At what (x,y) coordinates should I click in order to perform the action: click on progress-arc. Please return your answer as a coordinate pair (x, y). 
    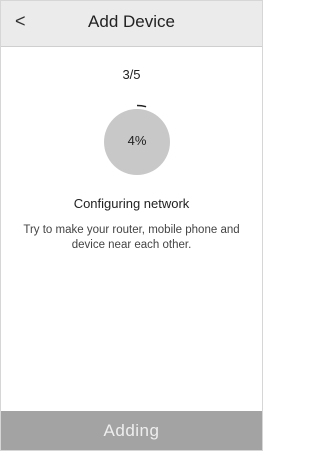
    Looking at the image, I should click on (141, 106).